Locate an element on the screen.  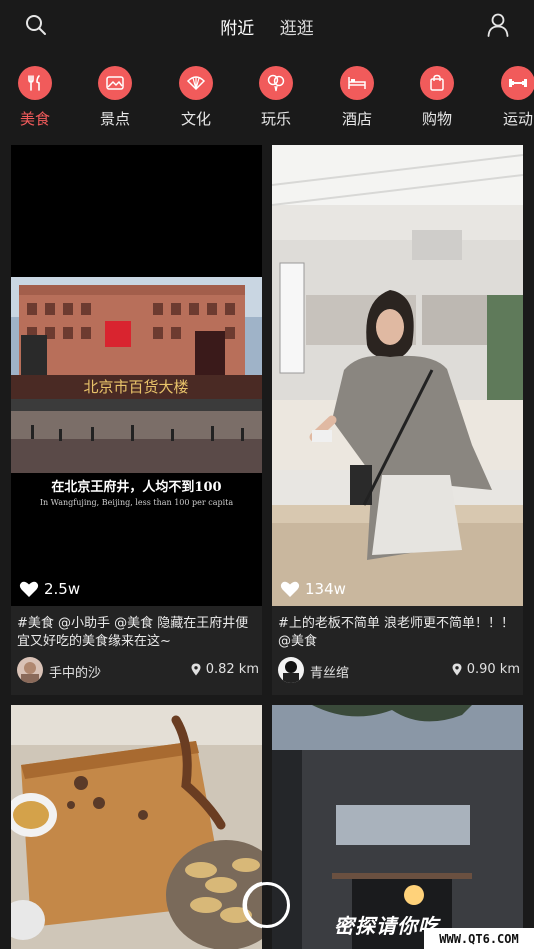
category-fun: 玩乐 is located at coordinates (276, 97).